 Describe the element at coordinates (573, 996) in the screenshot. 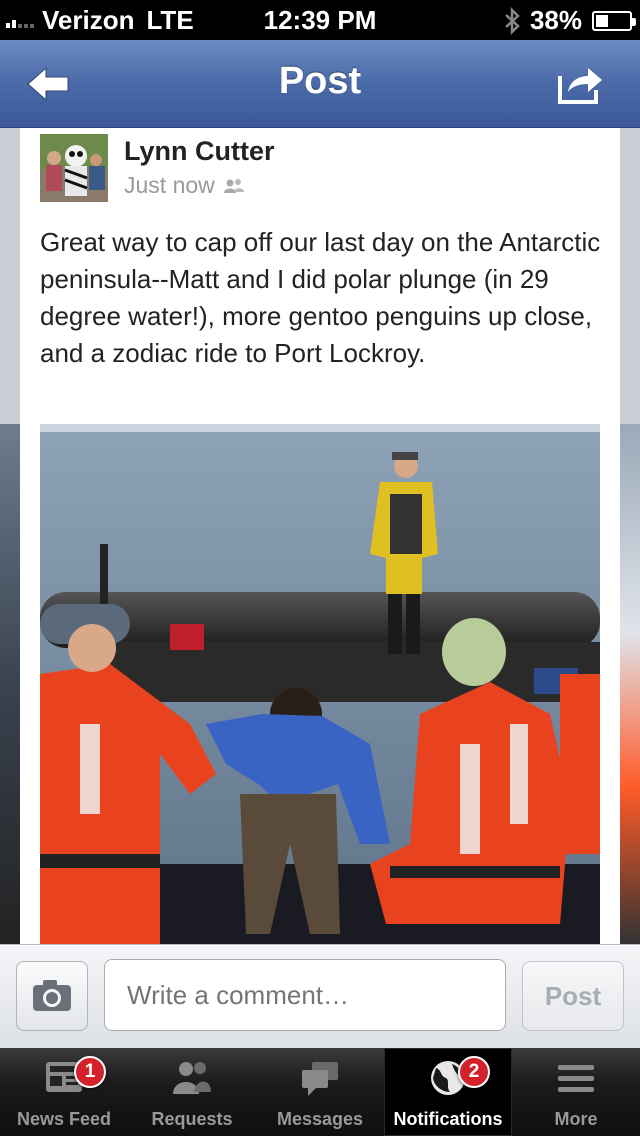

I see `post-comment-button: Post` at that location.